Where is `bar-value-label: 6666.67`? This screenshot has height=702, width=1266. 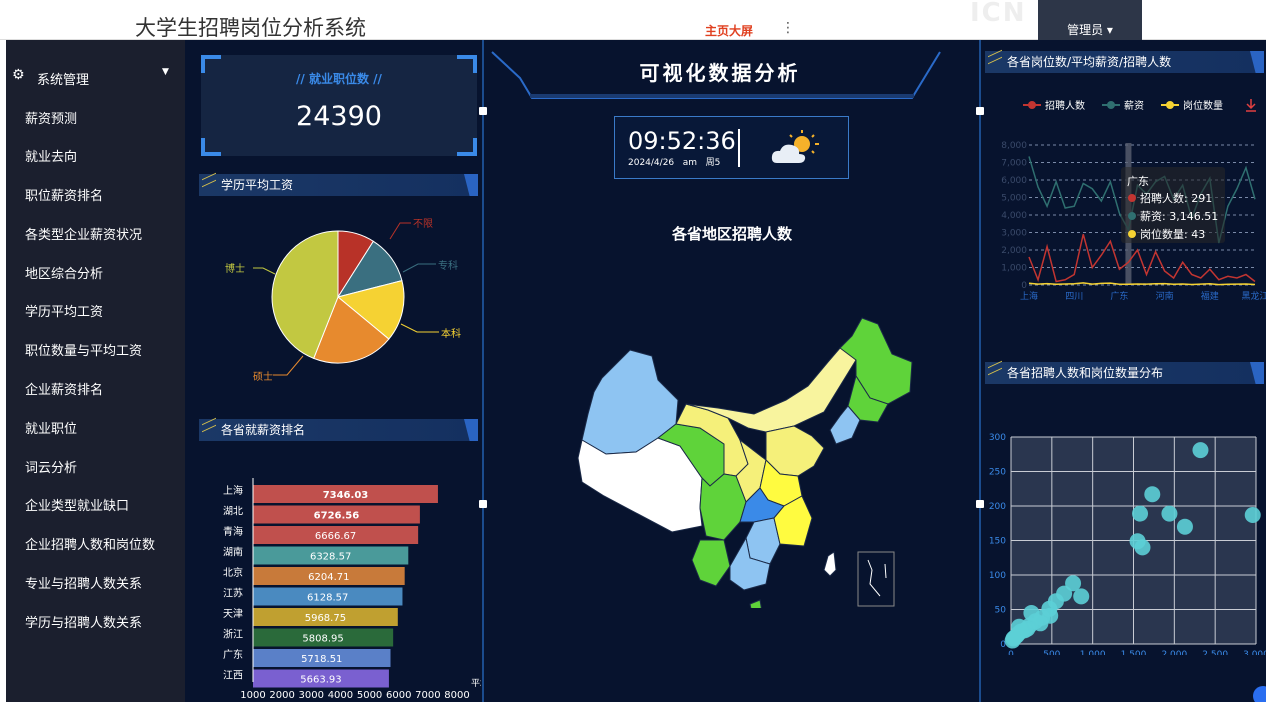
bar-value-label: 6666.67 is located at coordinates (335, 536).